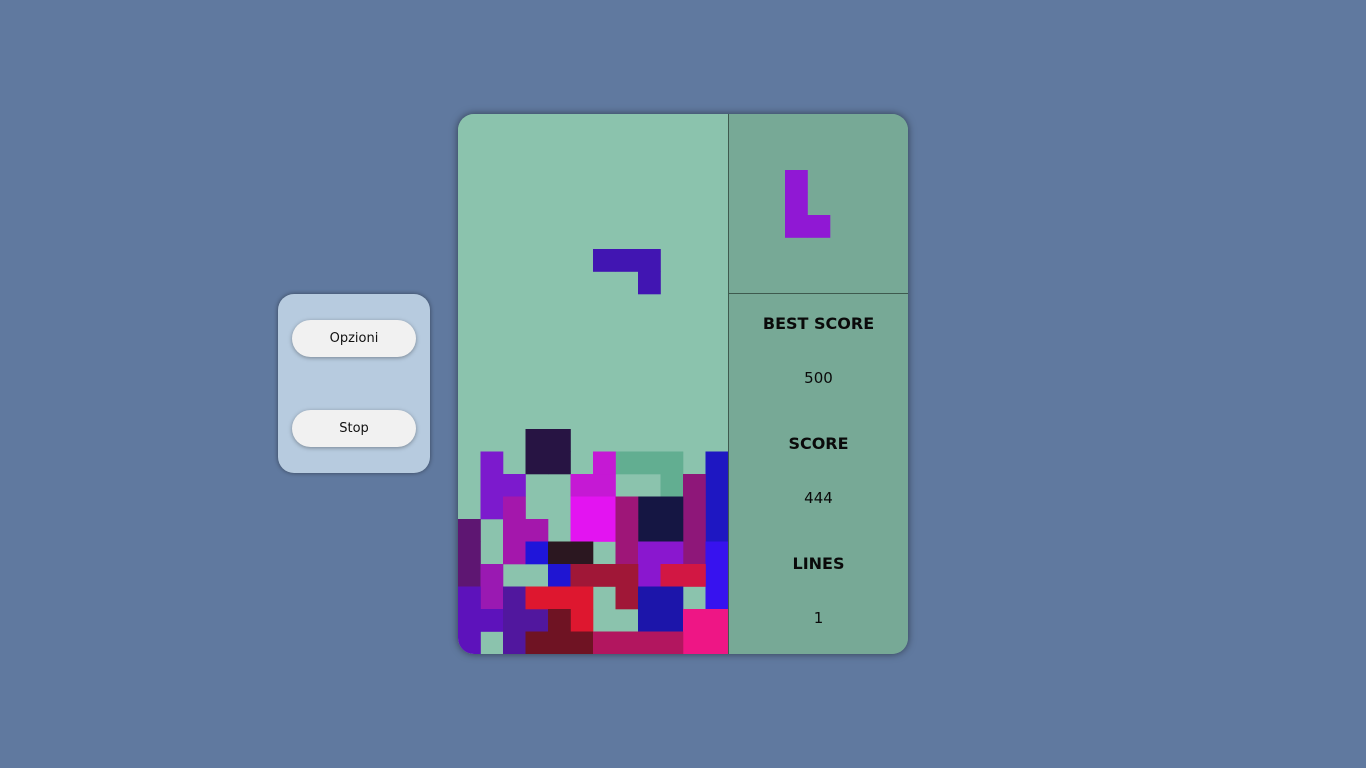  Describe the element at coordinates (818, 498) in the screenshot. I see `score-value: 444` at that location.